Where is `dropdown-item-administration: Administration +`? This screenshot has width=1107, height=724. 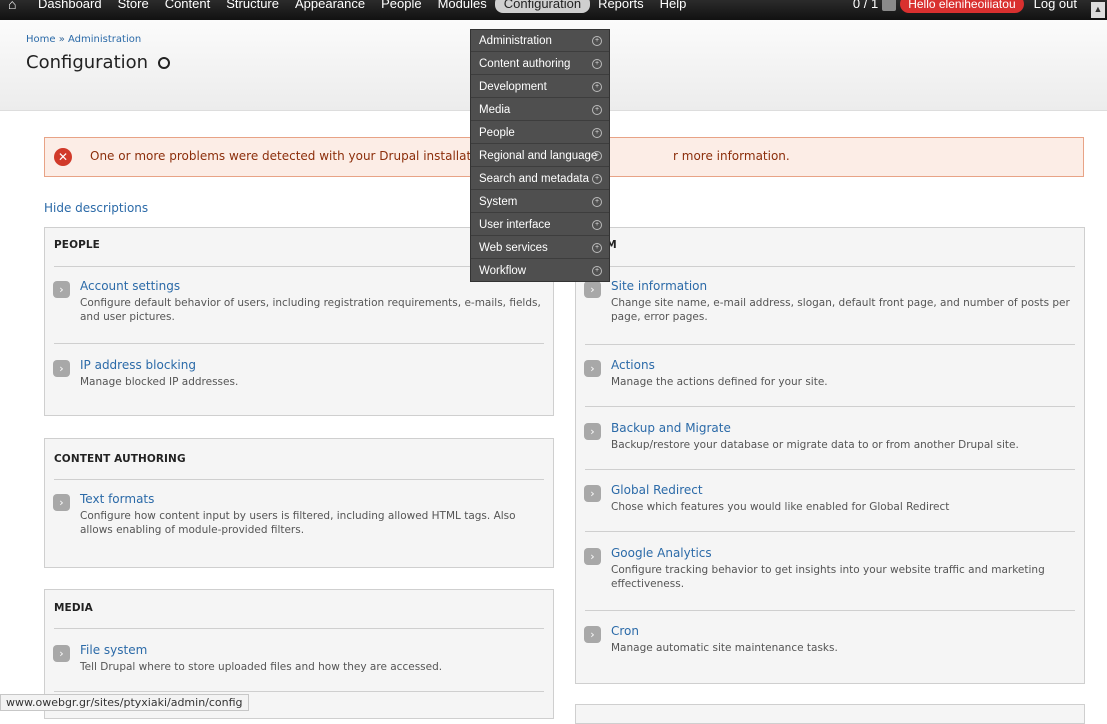 dropdown-item-administration: Administration + is located at coordinates (540, 41).